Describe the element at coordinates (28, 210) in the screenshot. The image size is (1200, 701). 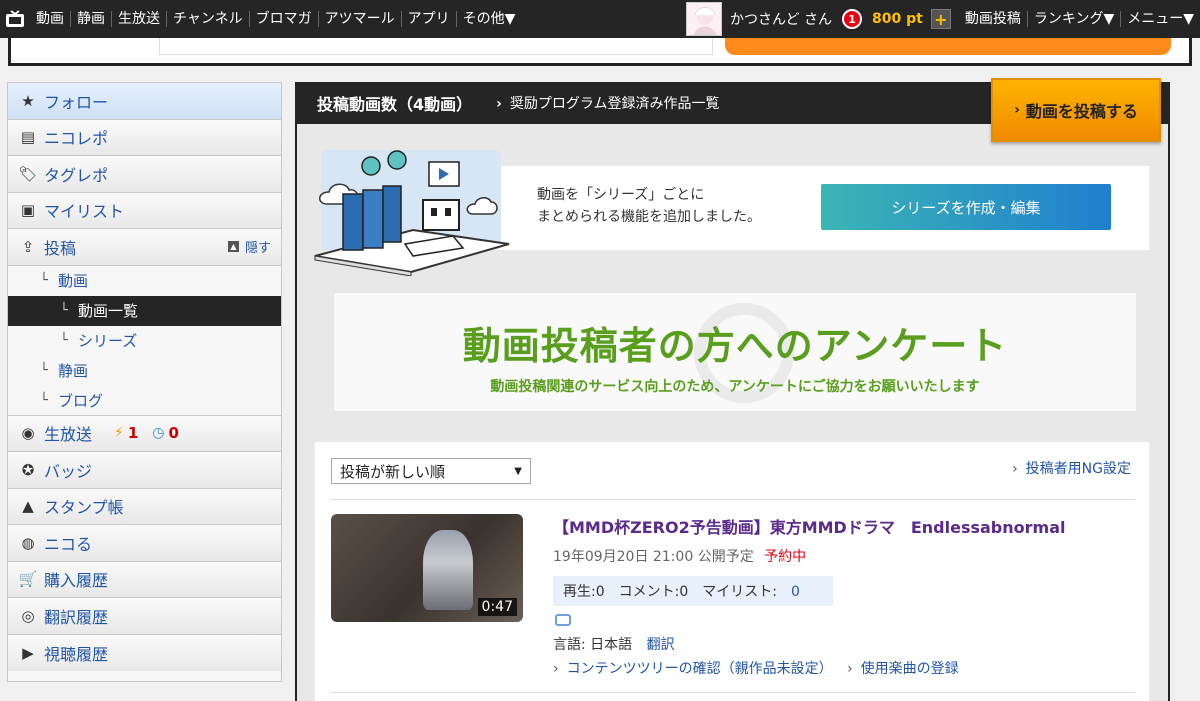
I see `mylist-icon: ▣` at that location.